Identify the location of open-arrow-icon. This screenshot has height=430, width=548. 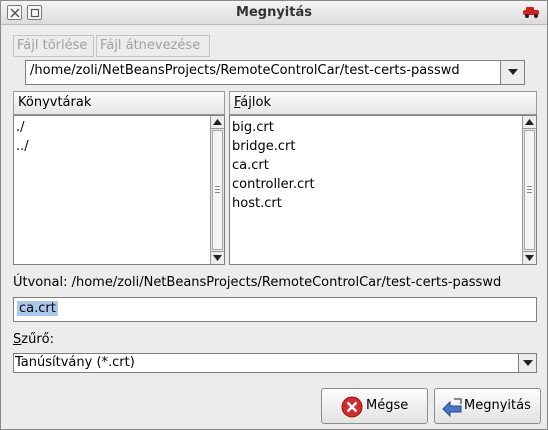
(452, 408).